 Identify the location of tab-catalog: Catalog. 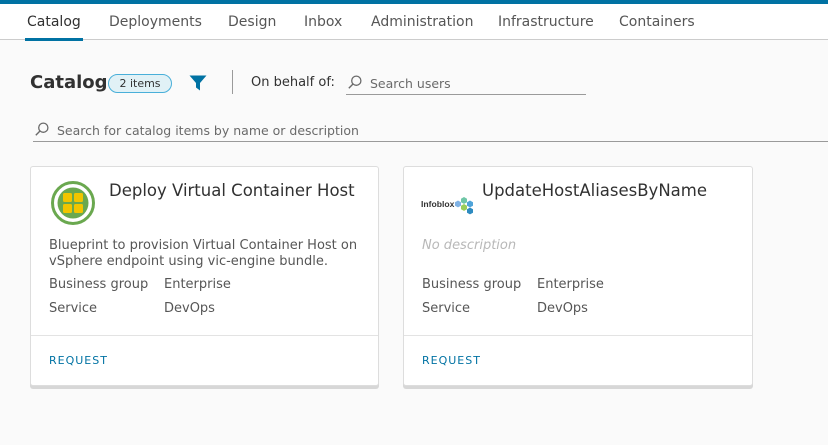
(54, 22).